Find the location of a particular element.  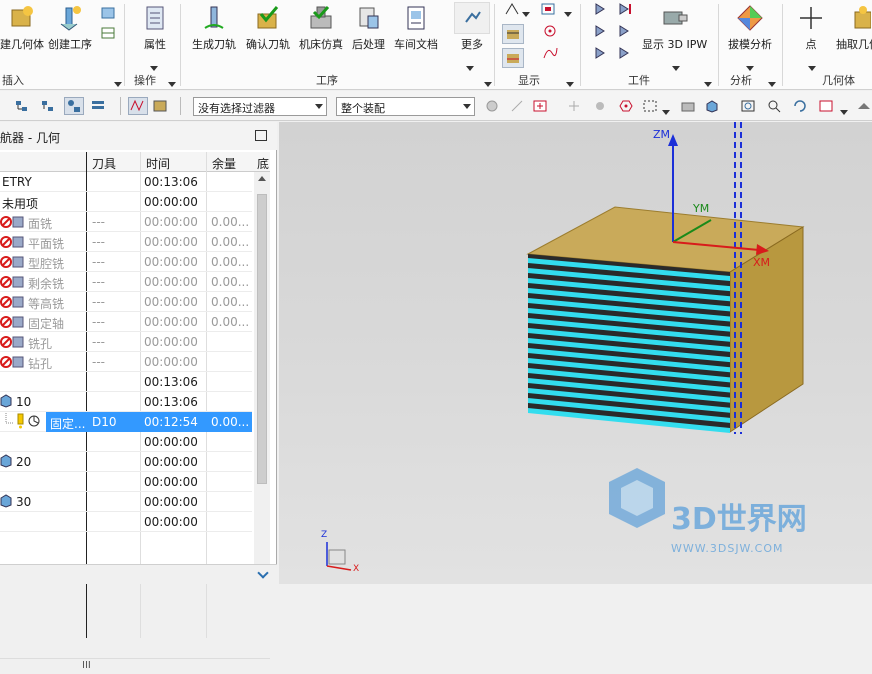

hex-select-icon is located at coordinates (626, 106).